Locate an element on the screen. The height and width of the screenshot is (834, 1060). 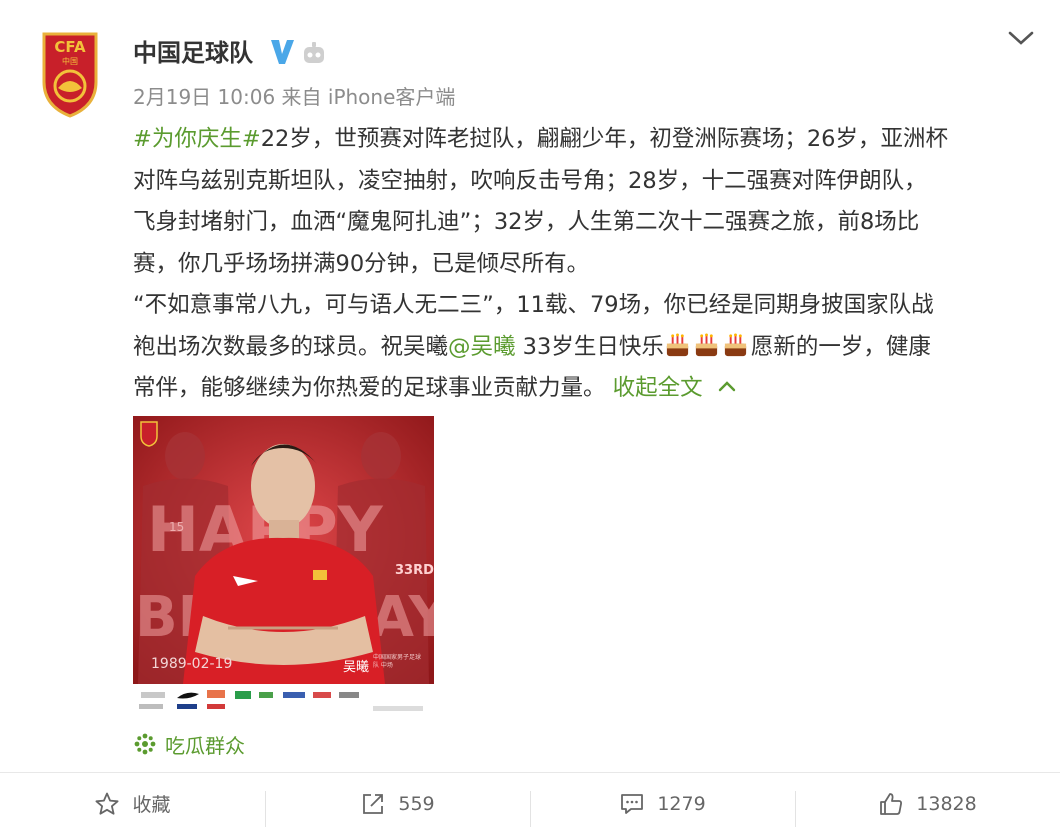
post-text-line: “不如意事常八九，可与语人无二三”，11载、79场，你已经是同期身披国家队战 is located at coordinates (533, 305).